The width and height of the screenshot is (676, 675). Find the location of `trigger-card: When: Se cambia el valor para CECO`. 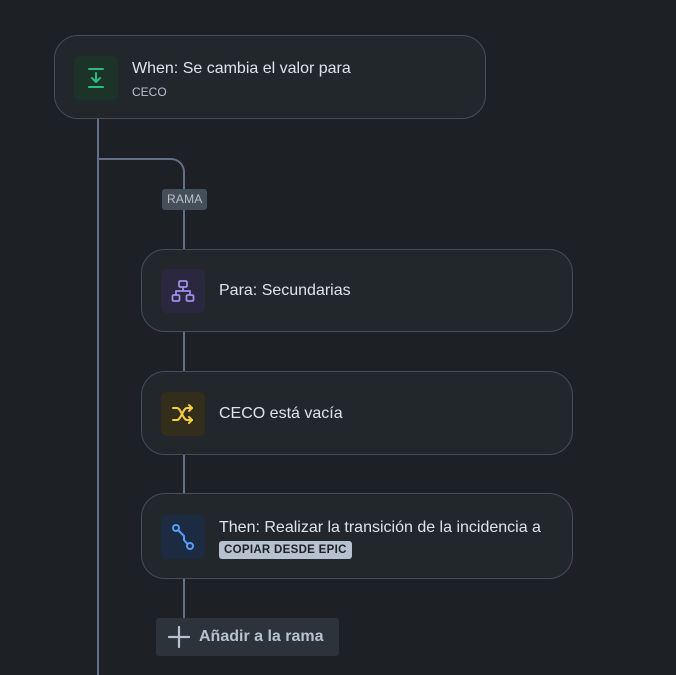

trigger-card: When: Se cambia el valor para CECO is located at coordinates (270, 77).